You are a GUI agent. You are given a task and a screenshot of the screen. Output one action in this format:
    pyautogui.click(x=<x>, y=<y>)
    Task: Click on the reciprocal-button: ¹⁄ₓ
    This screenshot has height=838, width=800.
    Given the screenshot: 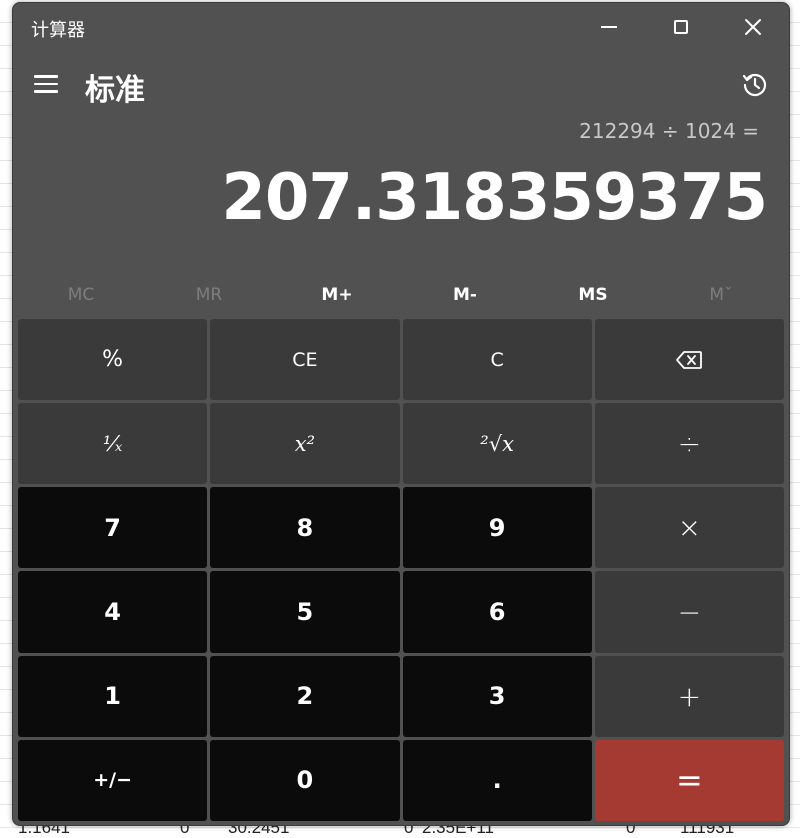 What is the action you would take?
    pyautogui.click(x=113, y=444)
    